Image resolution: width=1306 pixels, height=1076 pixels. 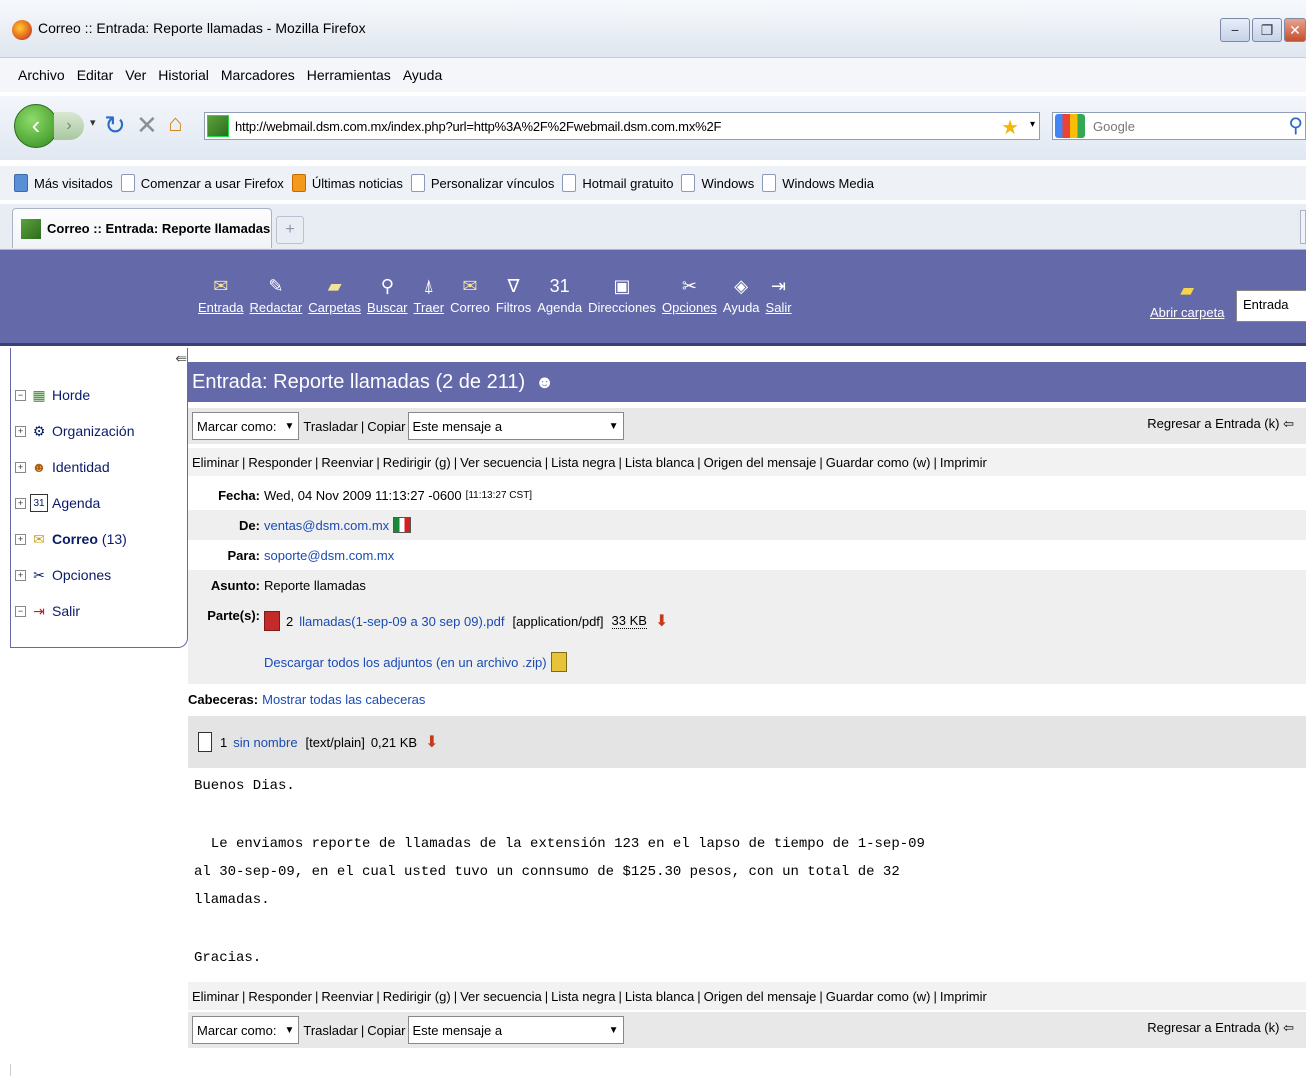 I want to click on stop-icon: ✕, so click(x=147, y=125).